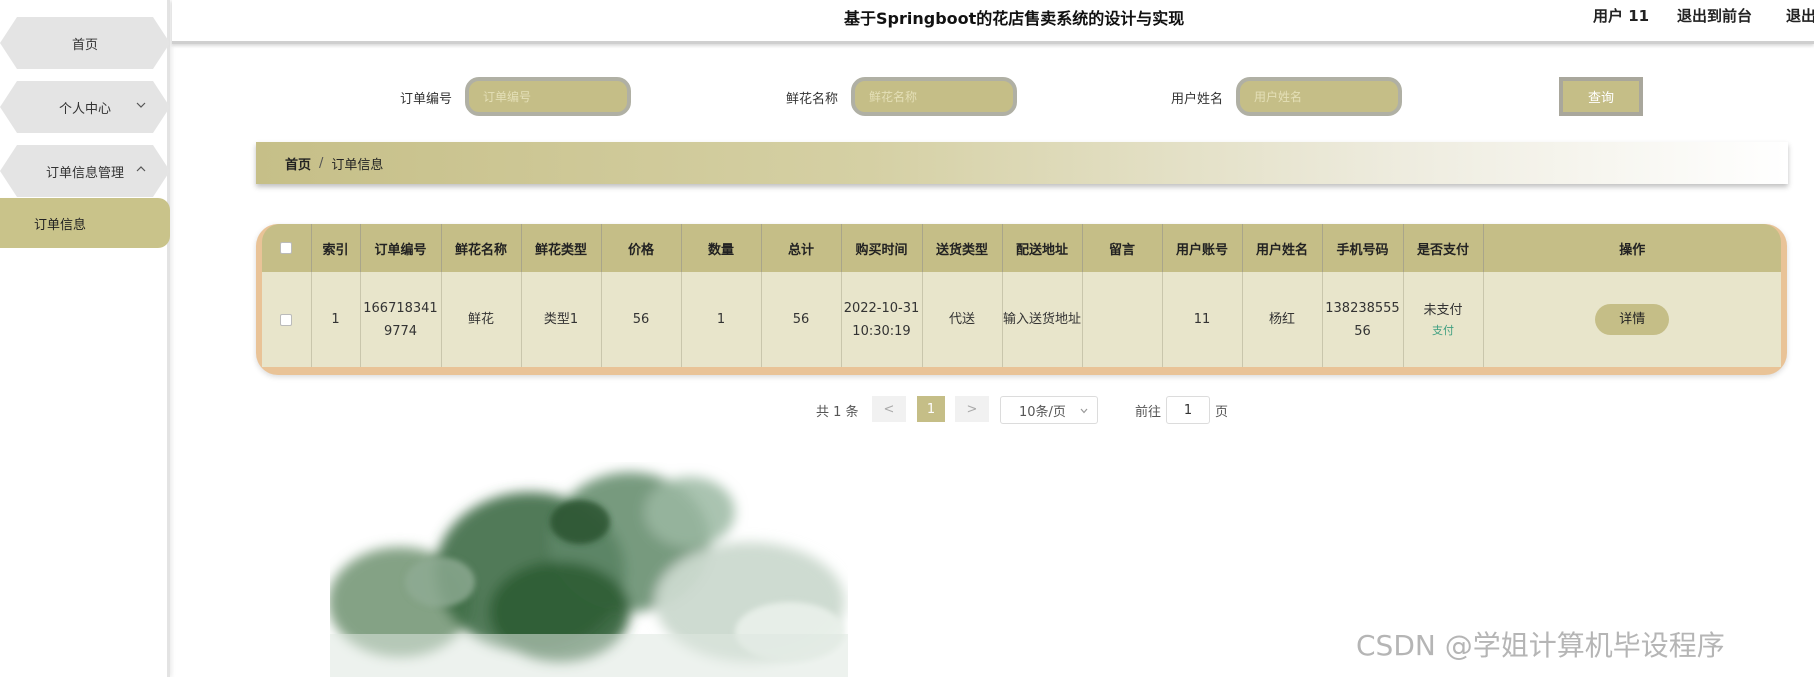 This screenshot has width=1814, height=677. I want to click on row-checkbox, so click(286, 319).